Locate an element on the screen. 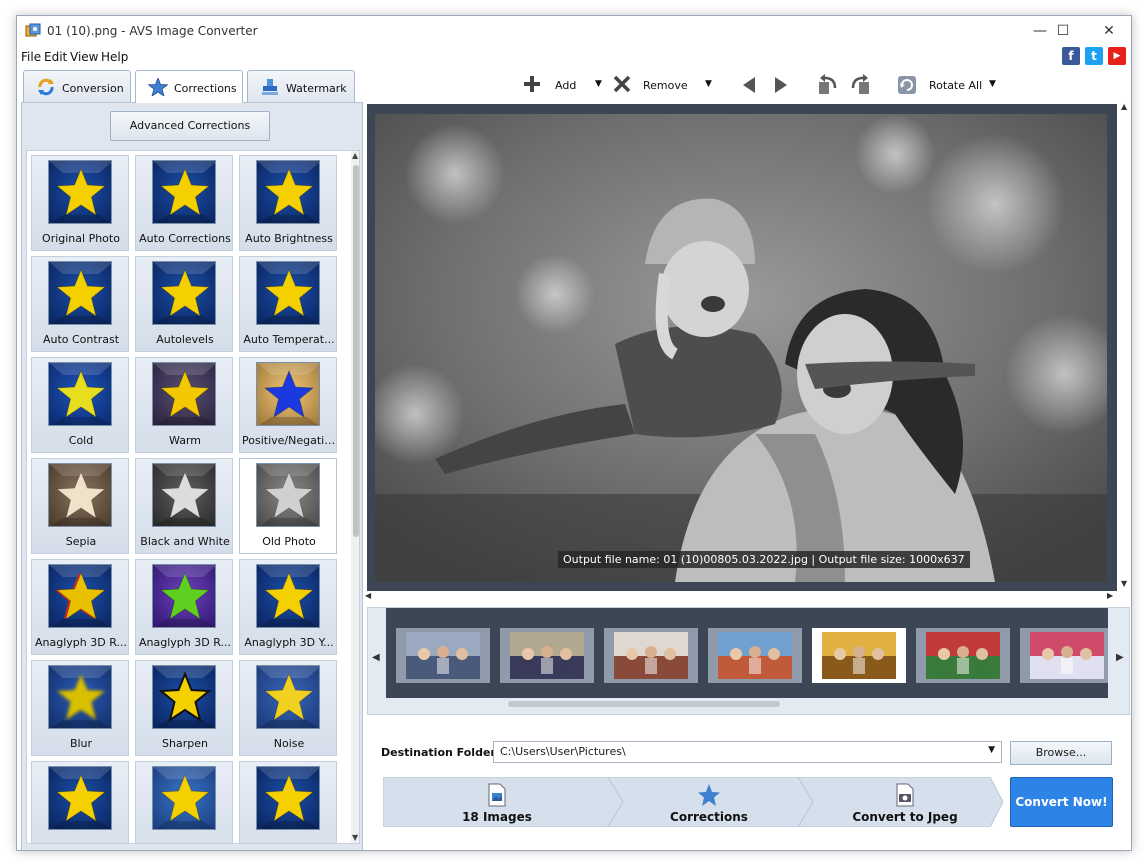  rotate-right-button is located at coordinates (860, 85).